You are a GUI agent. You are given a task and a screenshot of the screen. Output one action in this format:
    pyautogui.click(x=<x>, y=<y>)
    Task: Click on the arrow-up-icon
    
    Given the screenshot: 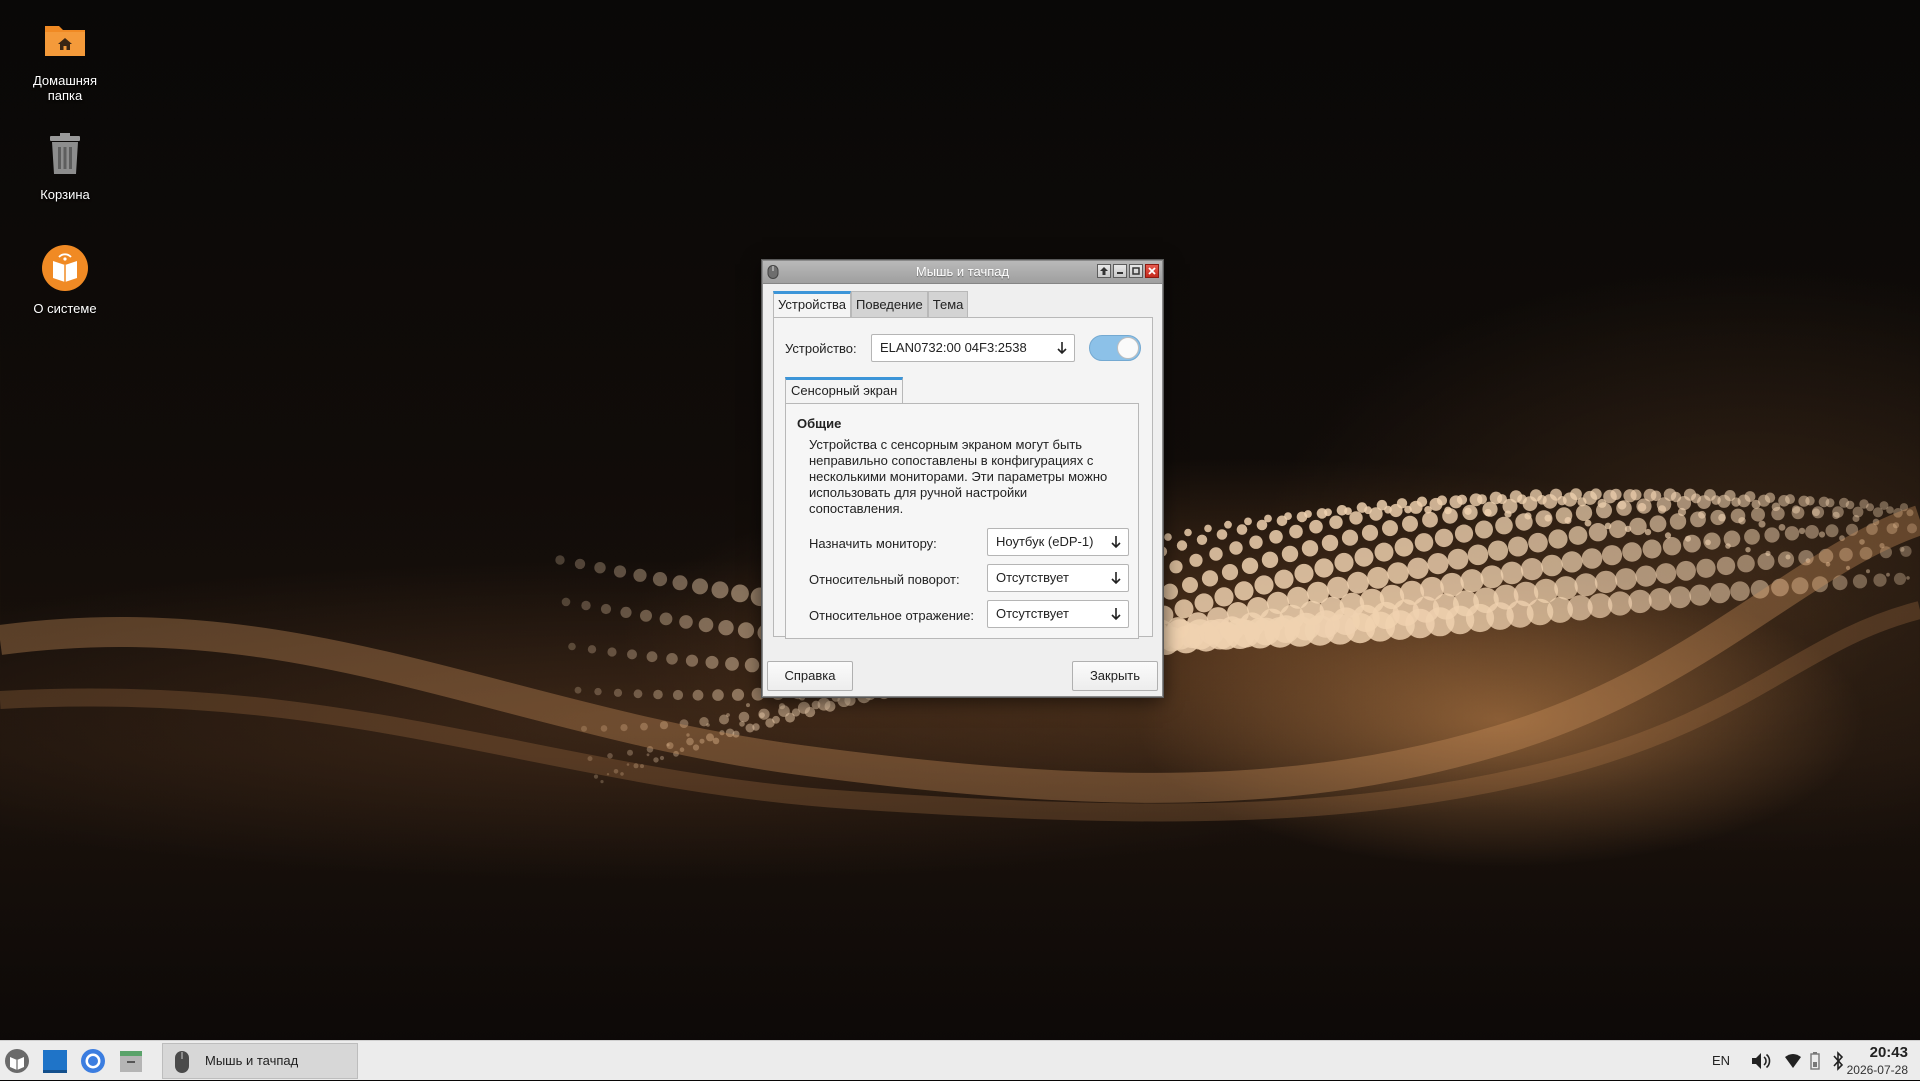 What is the action you would take?
    pyautogui.click(x=1104, y=271)
    